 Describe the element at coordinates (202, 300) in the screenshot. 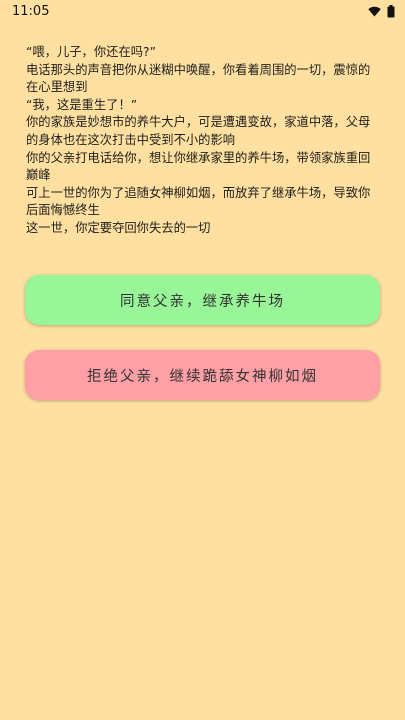

I see `accept-father-button: 同意父亲，继承养牛场` at that location.